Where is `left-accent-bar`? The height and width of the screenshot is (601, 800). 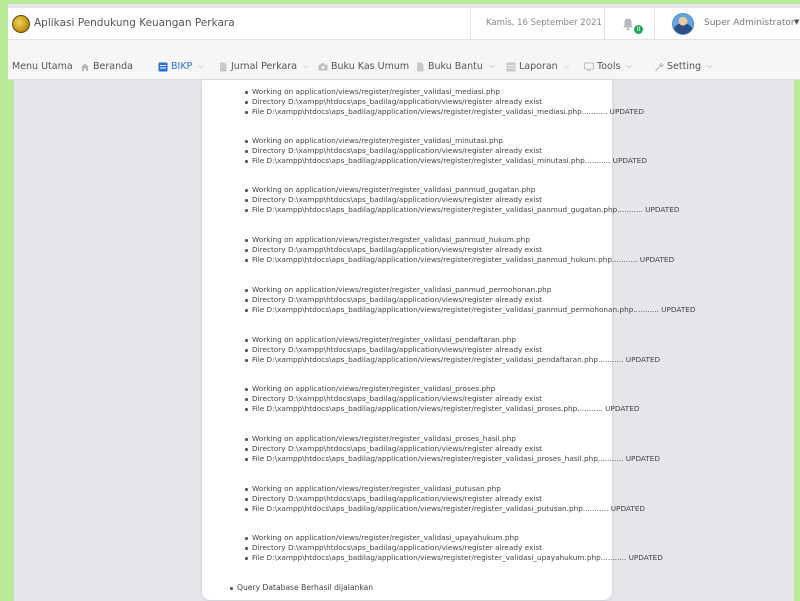 left-accent-bar is located at coordinates (11, 340).